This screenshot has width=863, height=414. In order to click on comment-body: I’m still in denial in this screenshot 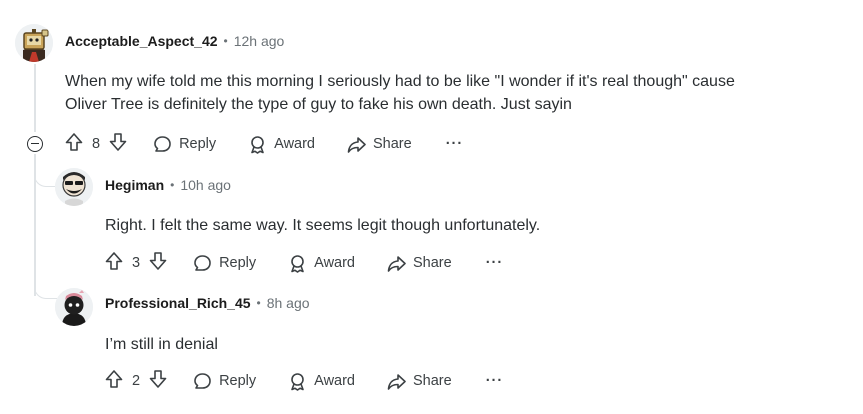, I will do `click(161, 344)`.